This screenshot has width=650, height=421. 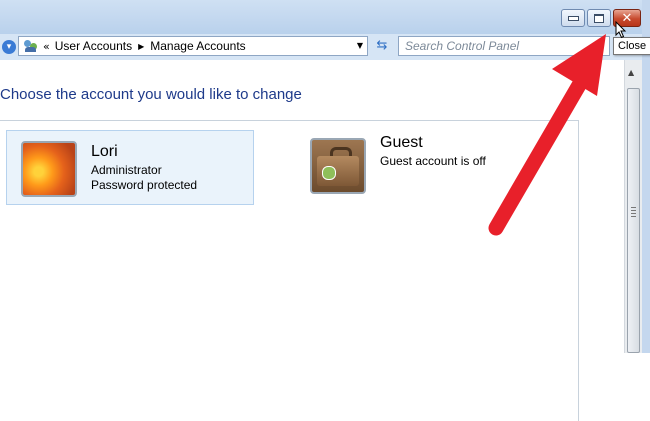 I want to click on red-arrow-annotation-icon, so click(x=547, y=135).